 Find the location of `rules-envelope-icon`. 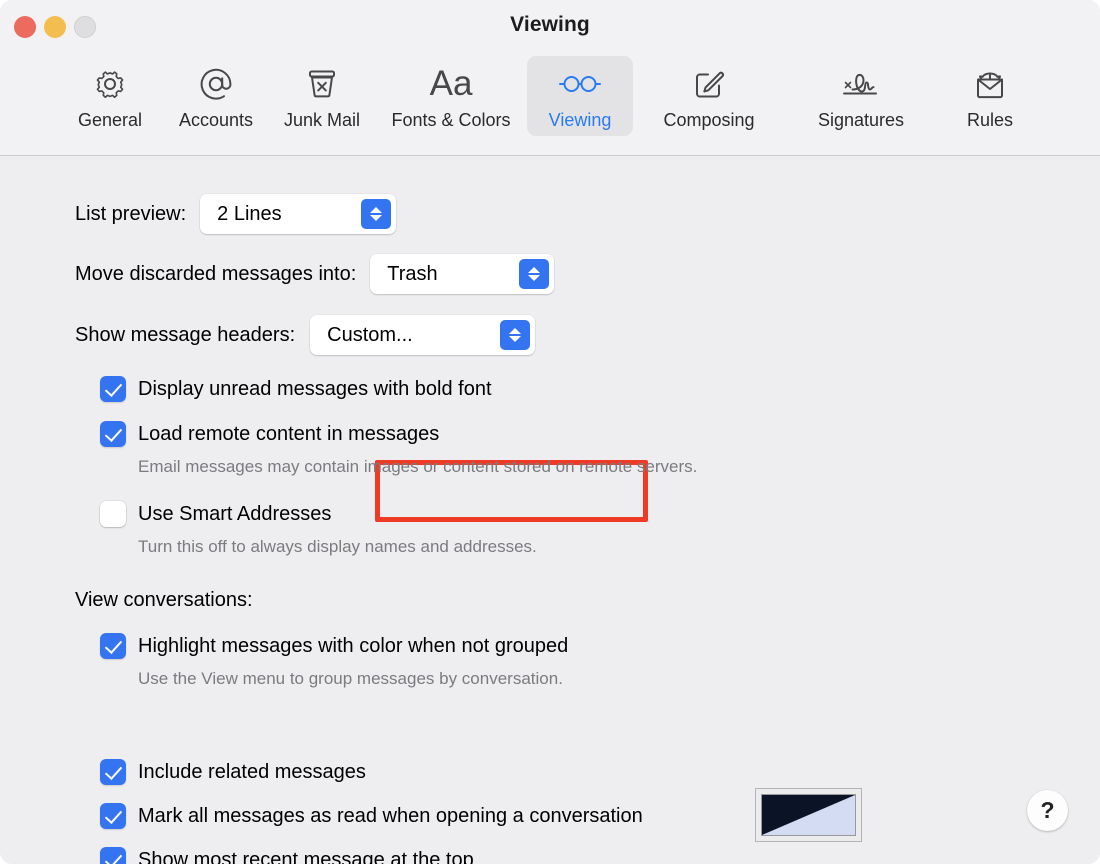

rules-envelope-icon is located at coordinates (990, 84).